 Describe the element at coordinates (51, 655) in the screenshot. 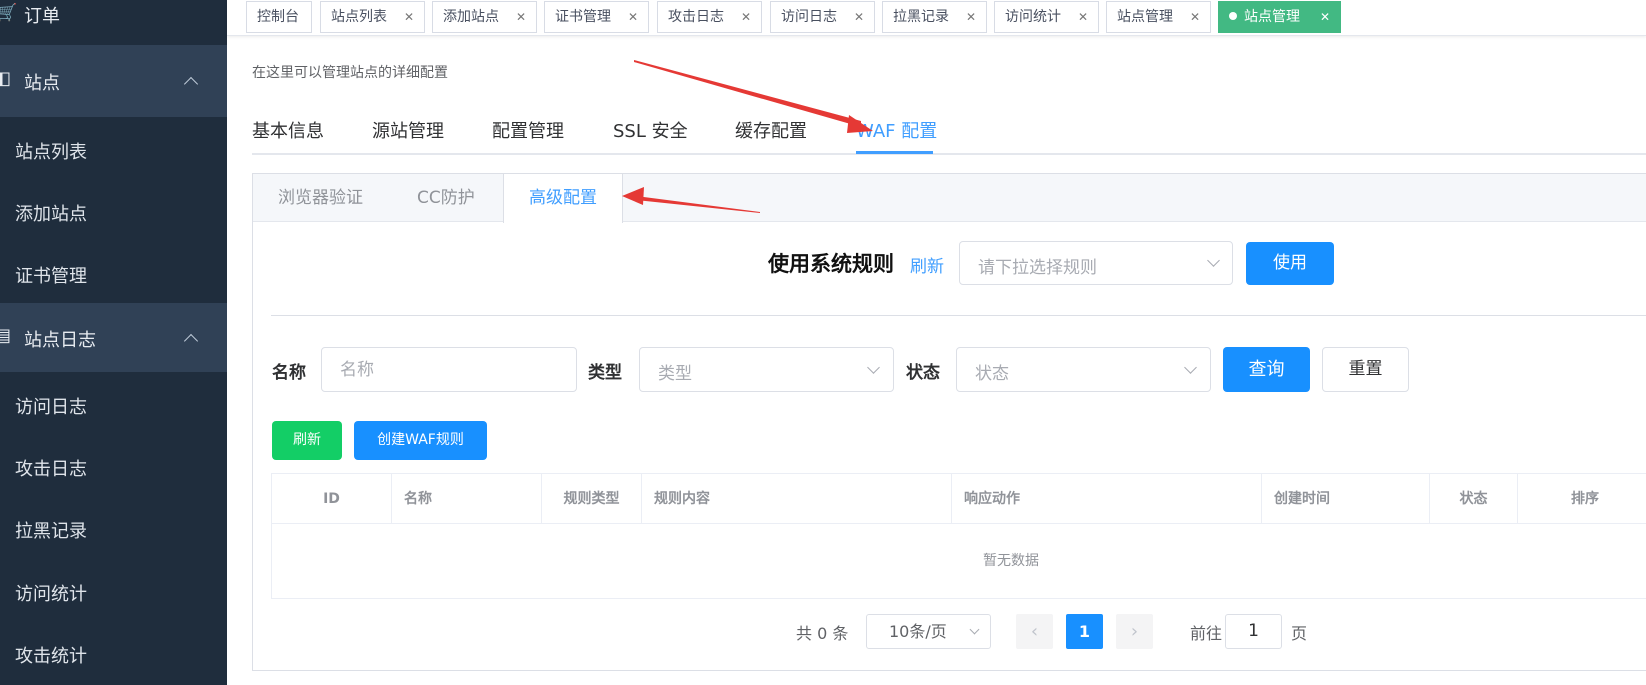

I see `sidebar-item-attack-stats: 攻击统计` at that location.